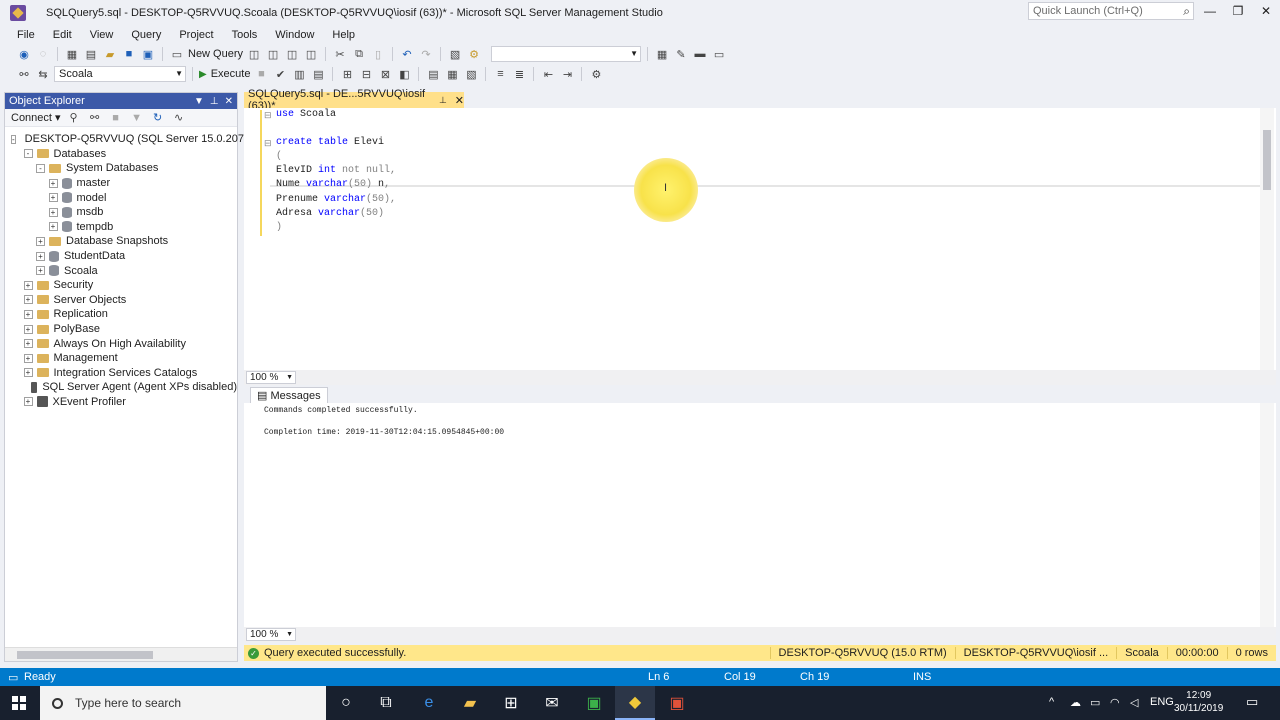 The height and width of the screenshot is (720, 1280). Describe the element at coordinates (196, 35) in the screenshot. I see `menu-project: Project` at that location.